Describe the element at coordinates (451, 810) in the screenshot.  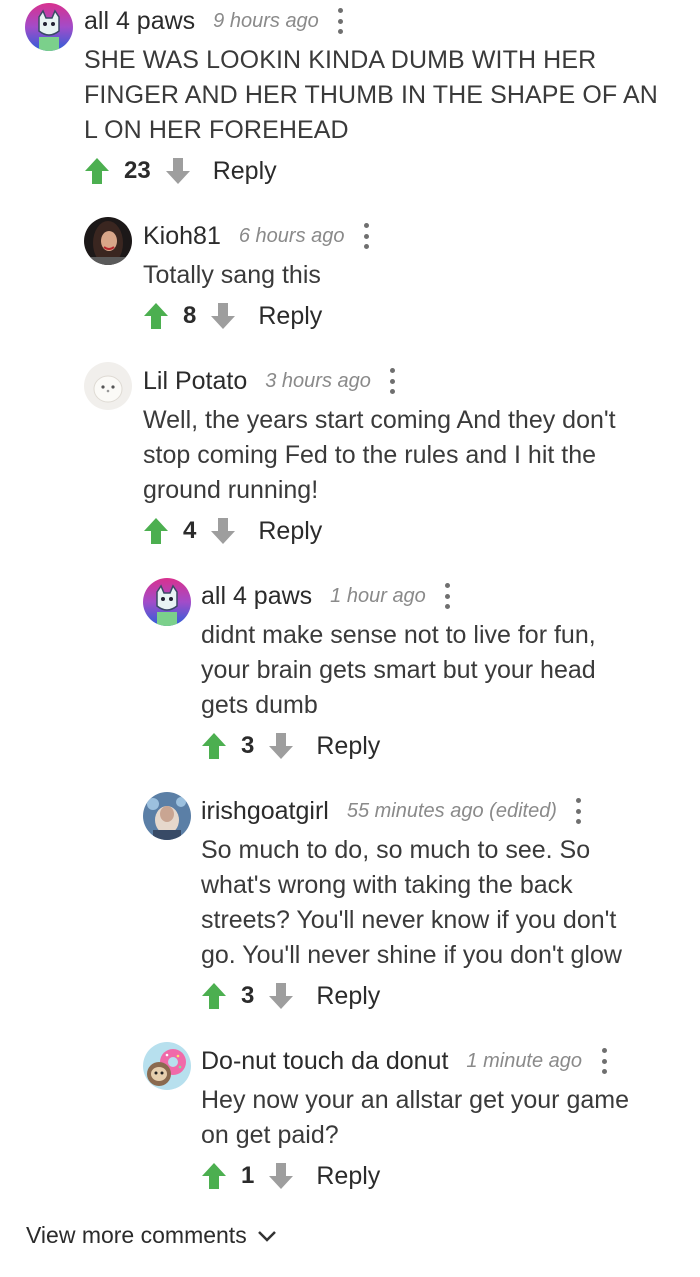
I see `timestamp: 55 minutes ago (edited)` at that location.